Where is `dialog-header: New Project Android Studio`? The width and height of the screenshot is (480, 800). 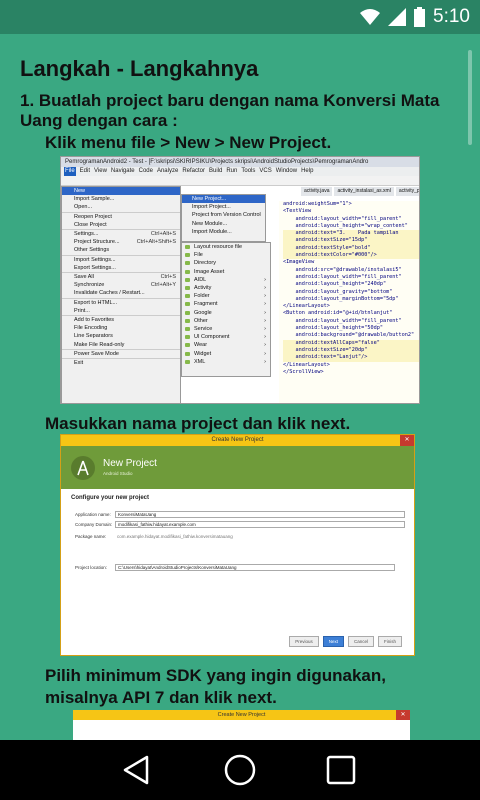
dialog-header: New Project Android Studio is located at coordinates (237, 467).